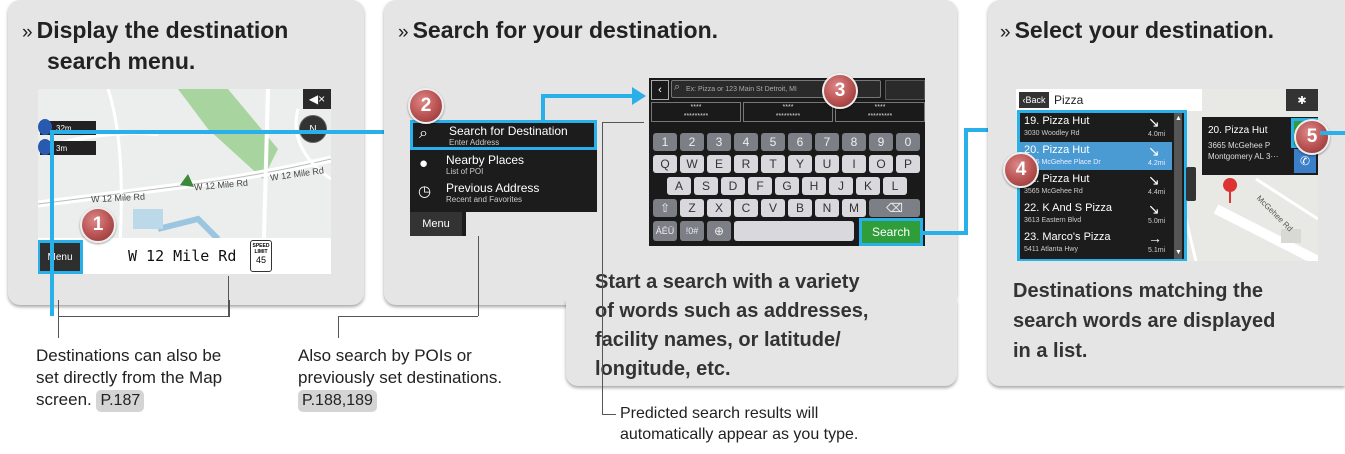 Image resolution: width=1345 pixels, height=454 pixels. I want to click on key: G, so click(787, 186).